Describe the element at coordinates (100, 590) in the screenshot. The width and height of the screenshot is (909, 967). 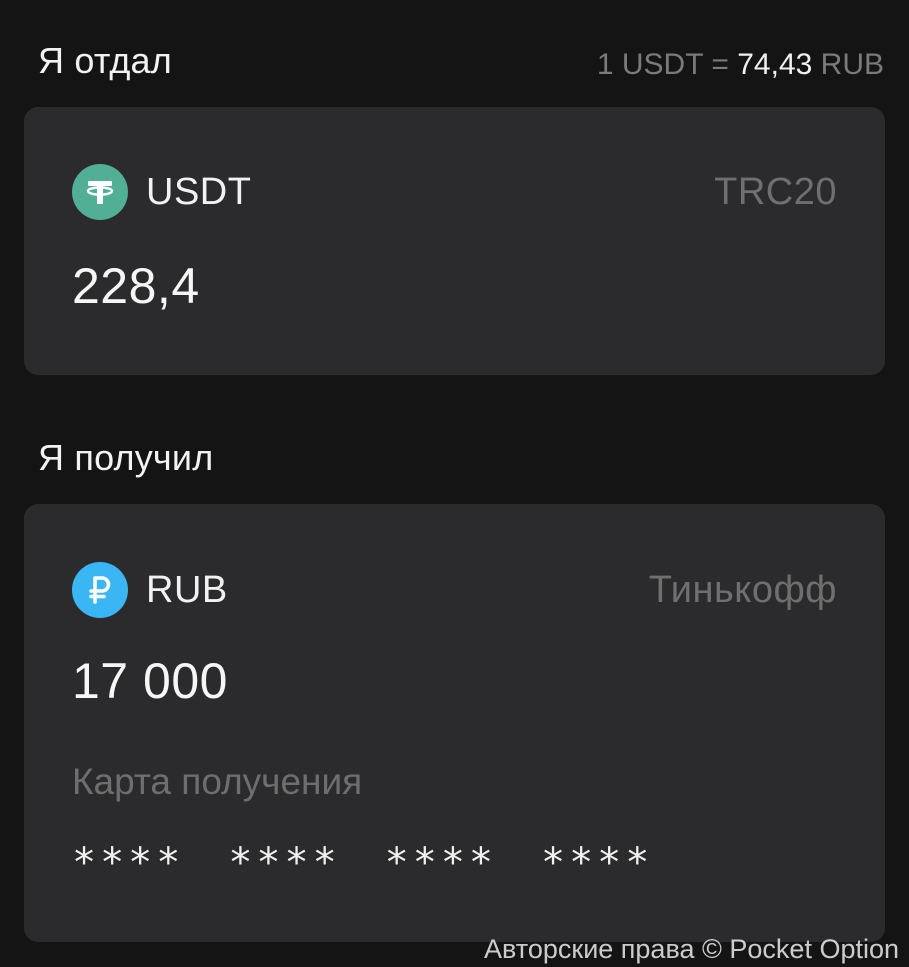
I see `ruble-icon` at that location.